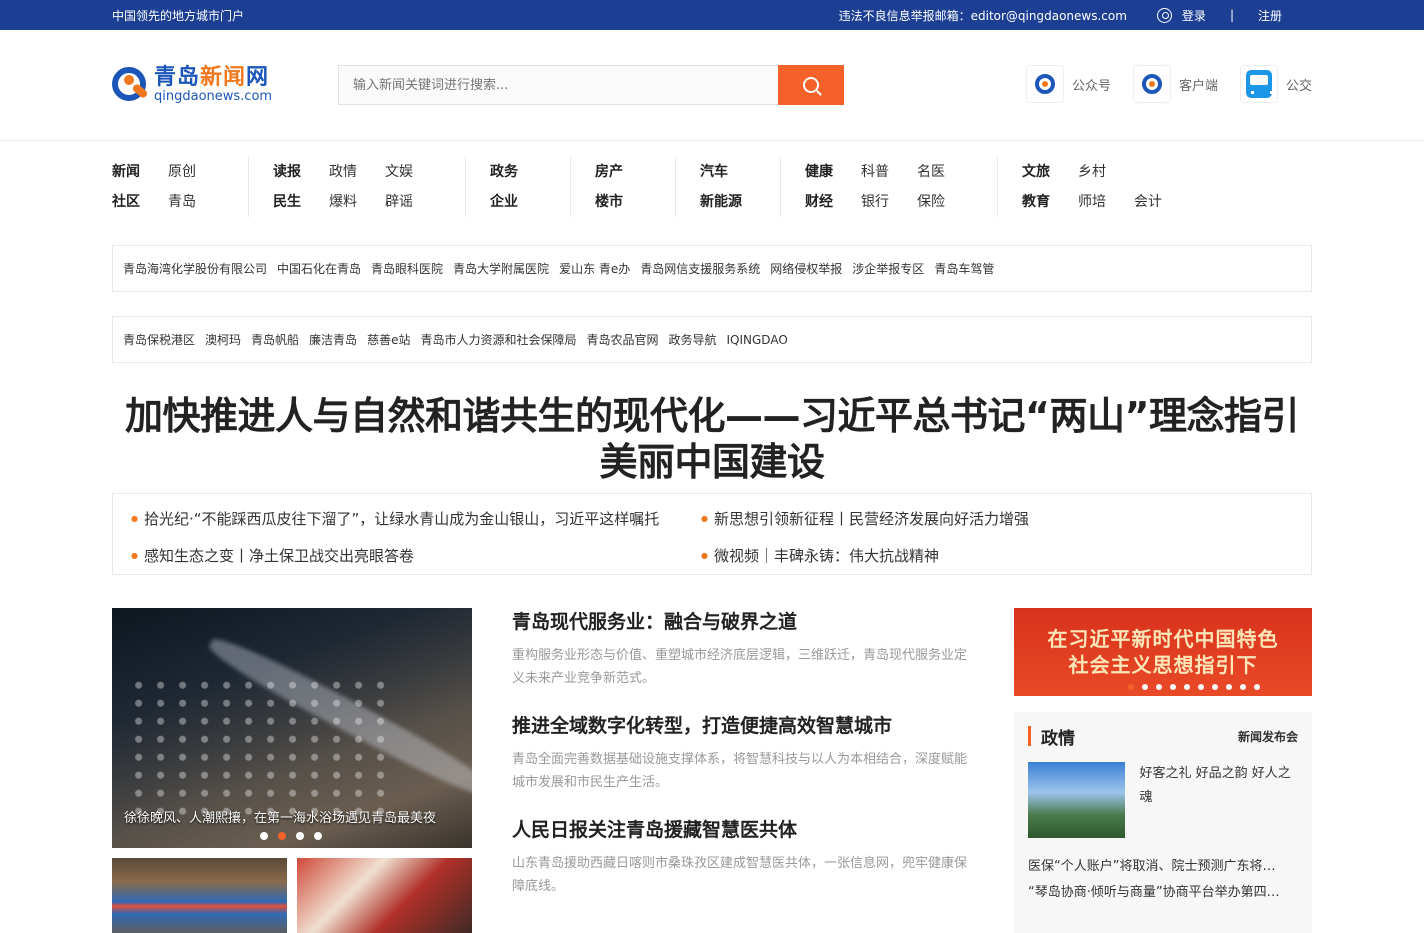 The height and width of the screenshot is (933, 1424). I want to click on search-input, so click(558, 85).